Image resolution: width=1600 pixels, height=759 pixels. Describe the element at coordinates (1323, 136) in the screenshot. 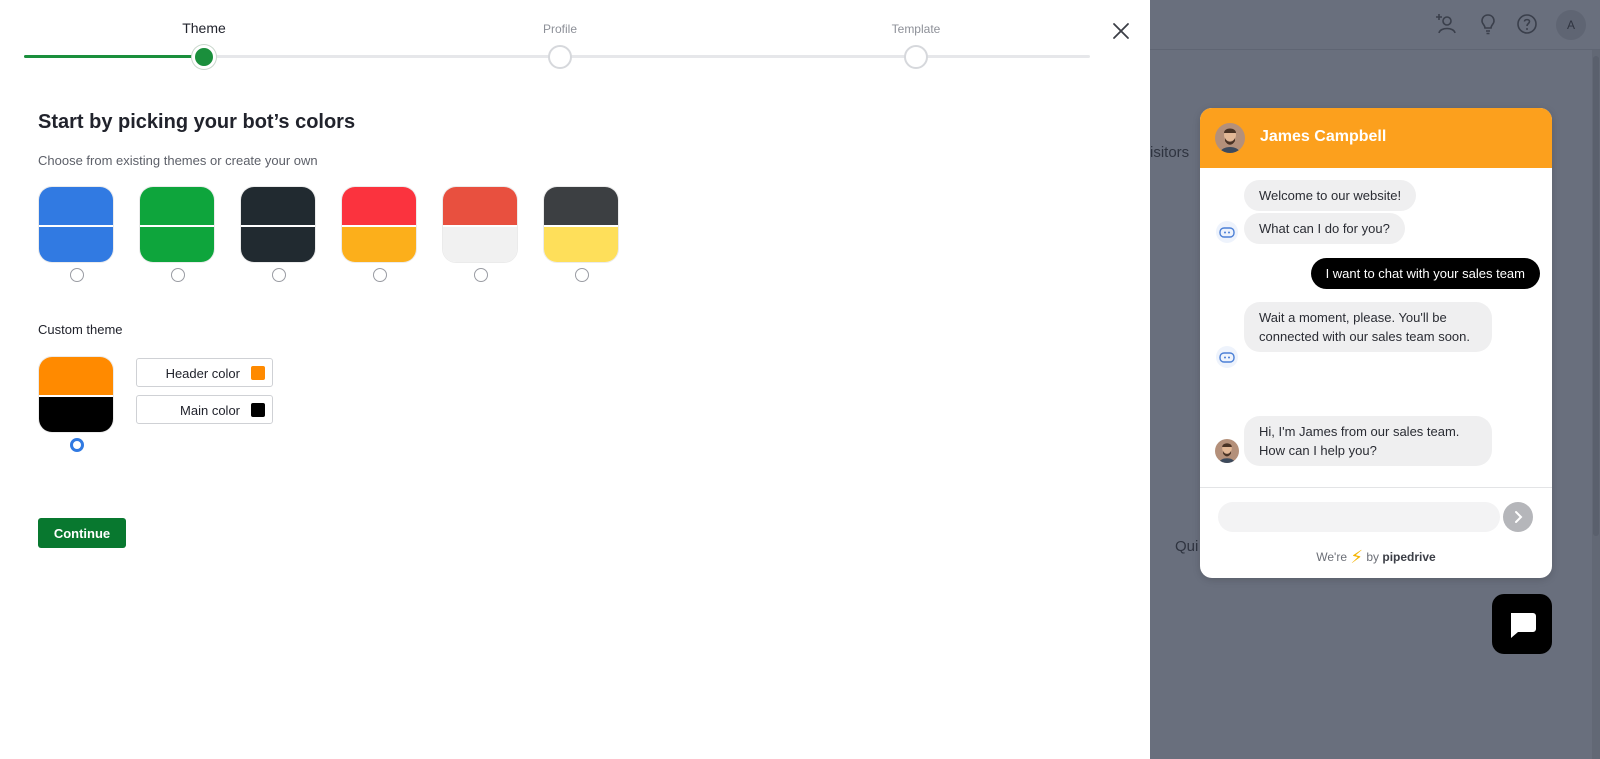

I see `agent-name: James Campbell` at that location.